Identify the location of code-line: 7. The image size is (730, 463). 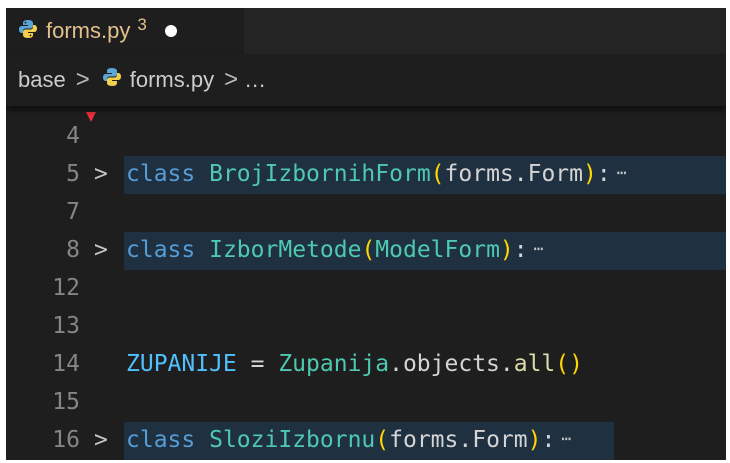
(366, 213).